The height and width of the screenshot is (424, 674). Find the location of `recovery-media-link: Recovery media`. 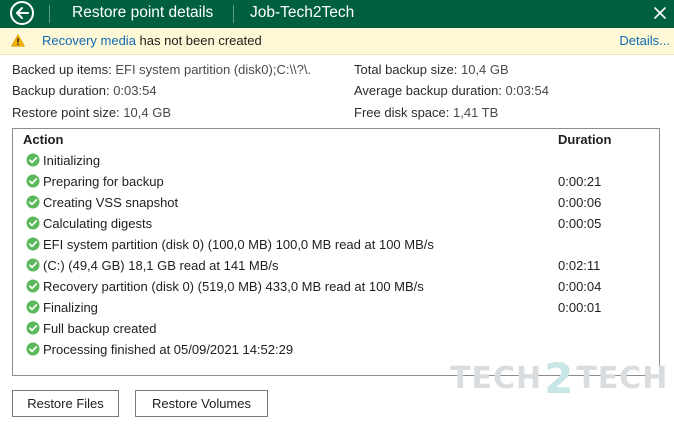

recovery-media-link: Recovery media is located at coordinates (89, 40).